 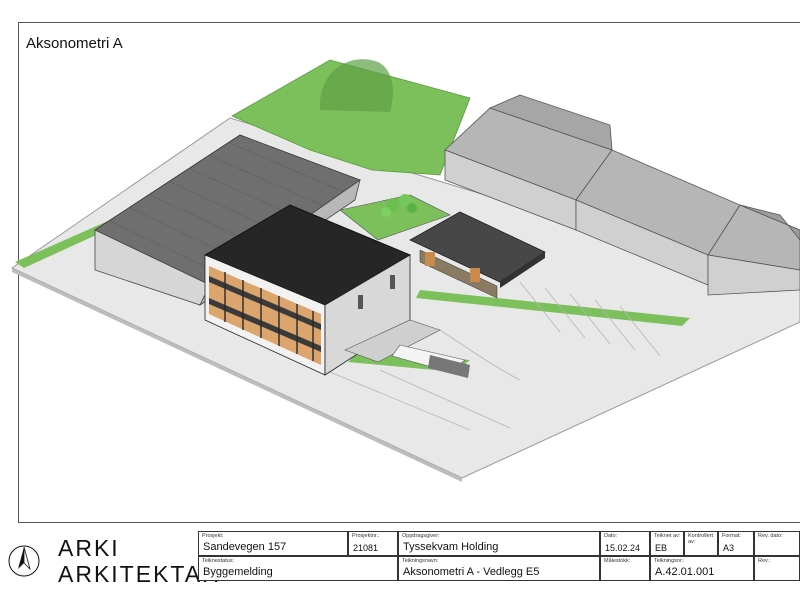 I want to click on project-number: 21081, so click(x=366, y=548).